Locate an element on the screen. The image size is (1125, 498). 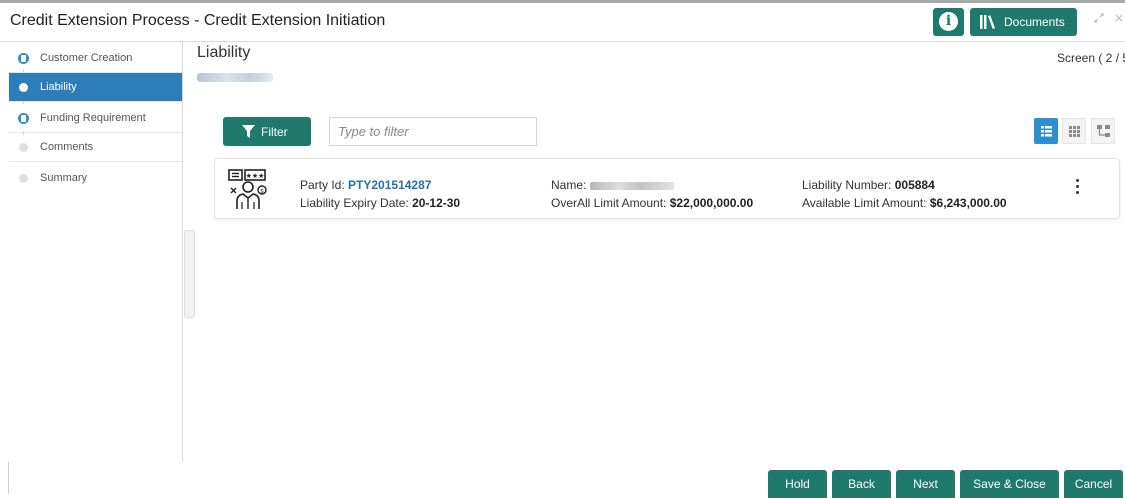
sidebar-item-customer-creation: Customer Creation is located at coordinates (95, 58).